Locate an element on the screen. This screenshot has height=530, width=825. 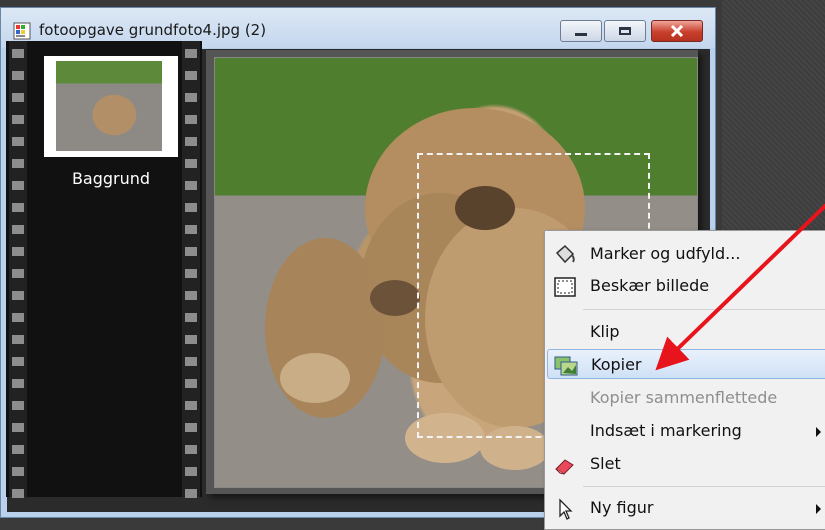
filmstrip-left is located at coordinates (18, 269).